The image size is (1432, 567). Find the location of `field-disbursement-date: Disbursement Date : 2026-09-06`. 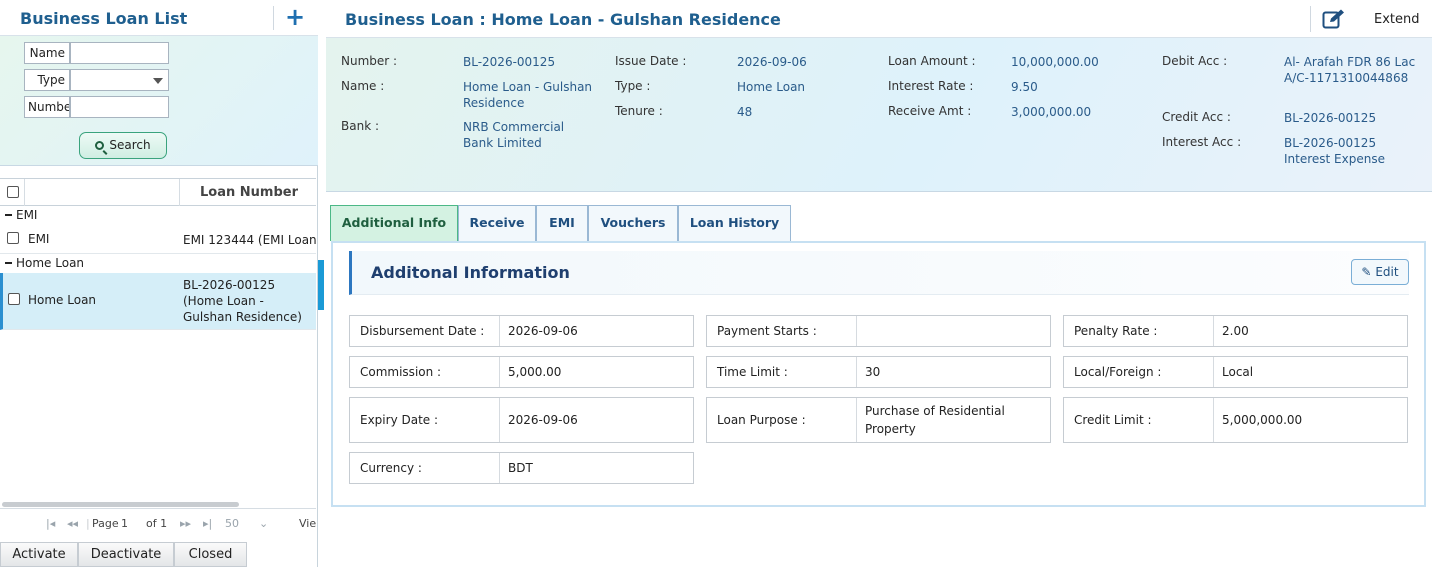

field-disbursement-date: Disbursement Date : 2026-09-06 is located at coordinates (521, 331).